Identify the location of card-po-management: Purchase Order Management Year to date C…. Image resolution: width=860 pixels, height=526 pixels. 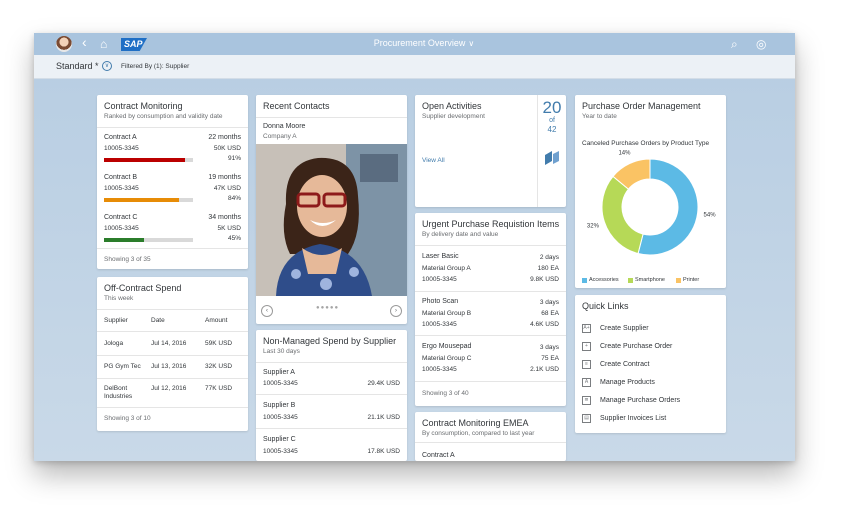
(650, 191).